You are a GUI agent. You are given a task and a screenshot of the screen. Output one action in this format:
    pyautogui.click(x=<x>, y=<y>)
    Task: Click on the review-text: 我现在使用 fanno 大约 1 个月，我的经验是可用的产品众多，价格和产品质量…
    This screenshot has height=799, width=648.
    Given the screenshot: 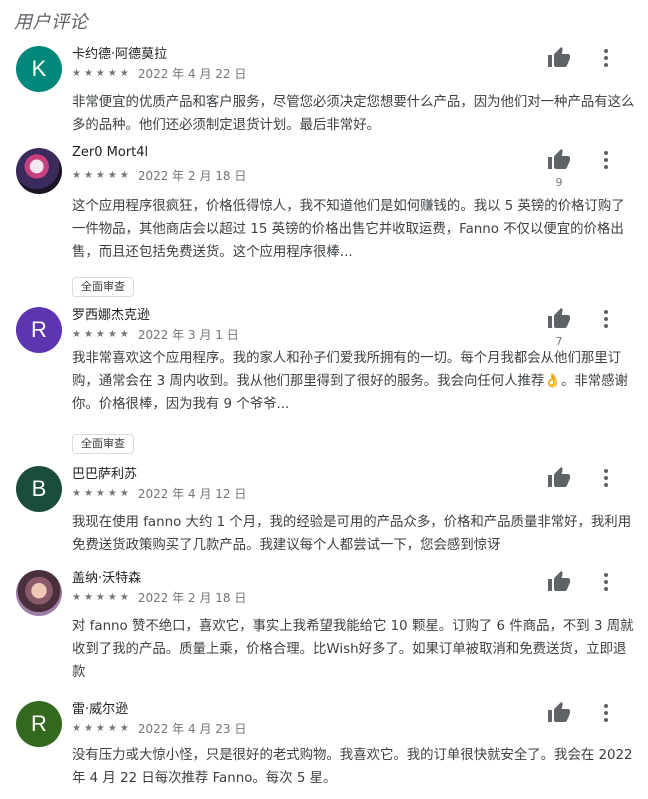 What is the action you would take?
    pyautogui.click(x=352, y=534)
    